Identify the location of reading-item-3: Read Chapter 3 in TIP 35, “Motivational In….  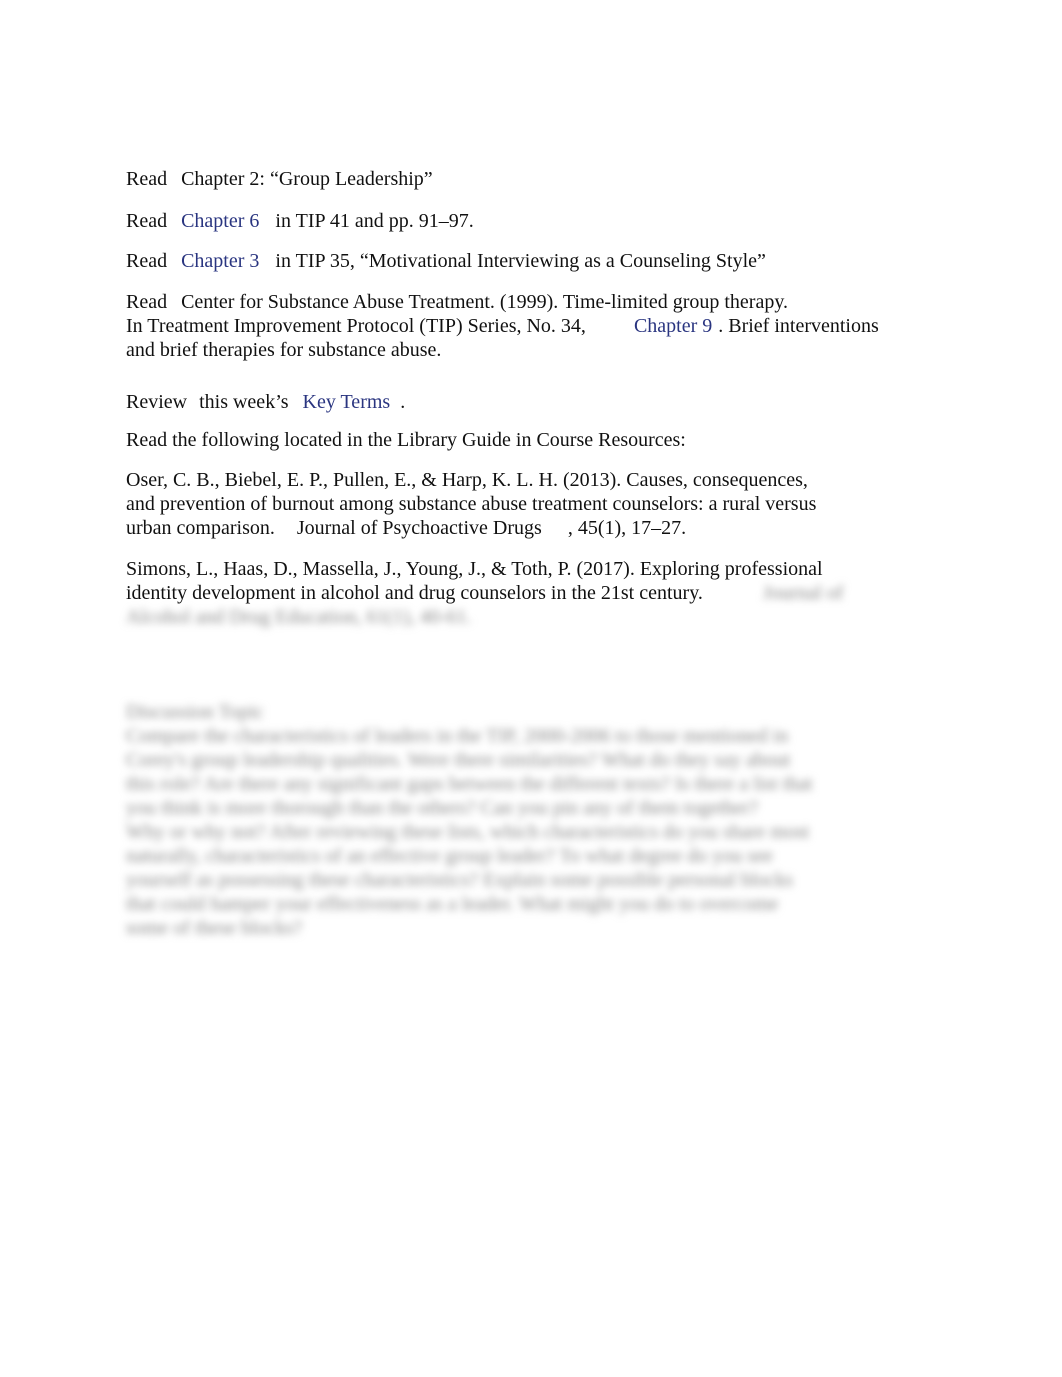
(446, 261).